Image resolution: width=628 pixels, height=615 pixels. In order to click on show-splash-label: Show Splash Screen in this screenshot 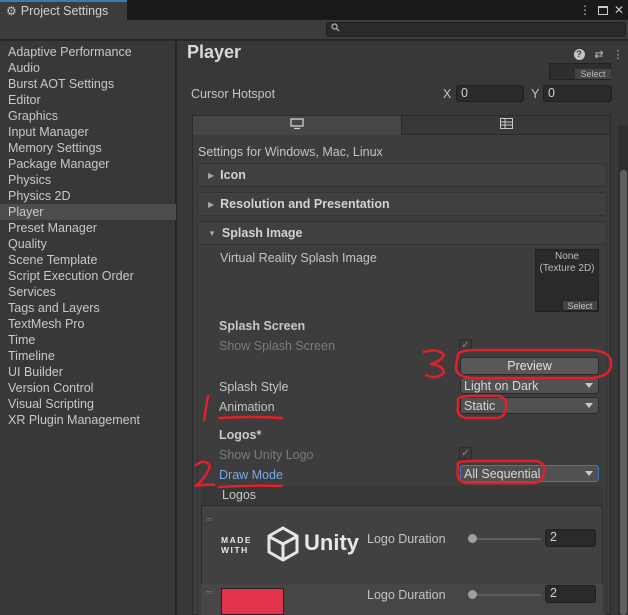, I will do `click(277, 346)`.